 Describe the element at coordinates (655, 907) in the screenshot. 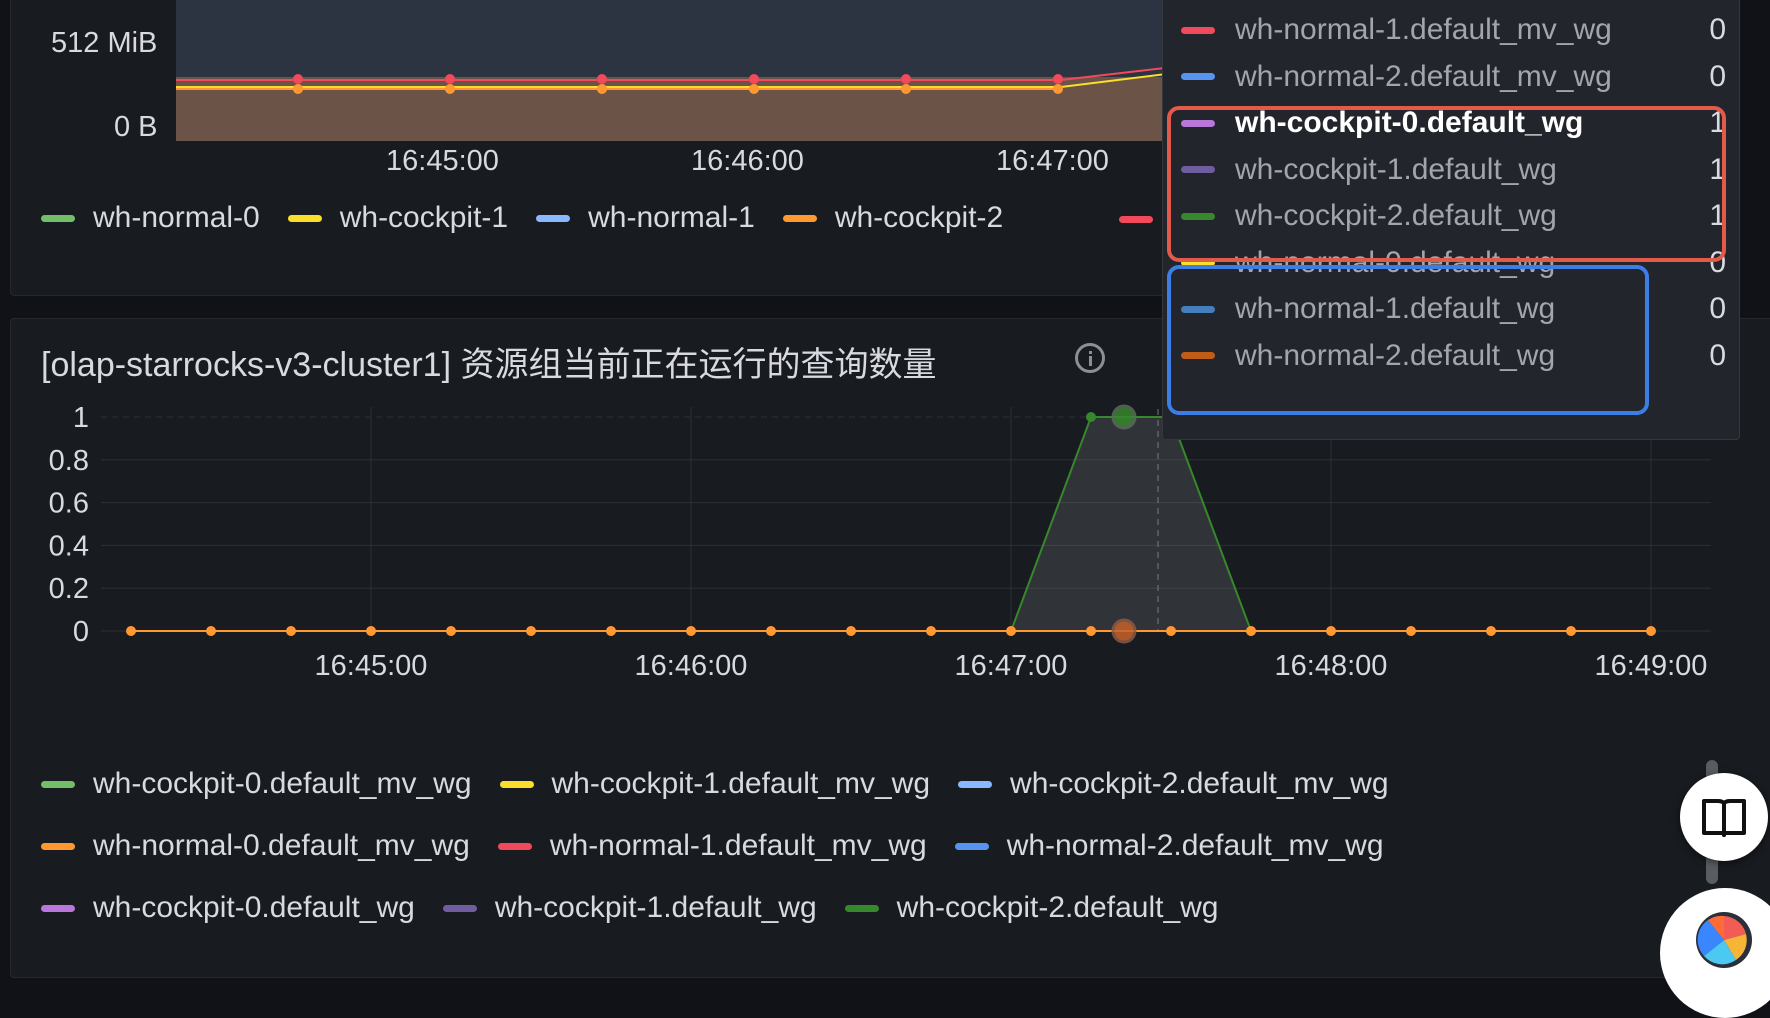

I see `legend-label: wh-cockpit-1.default_wg` at that location.